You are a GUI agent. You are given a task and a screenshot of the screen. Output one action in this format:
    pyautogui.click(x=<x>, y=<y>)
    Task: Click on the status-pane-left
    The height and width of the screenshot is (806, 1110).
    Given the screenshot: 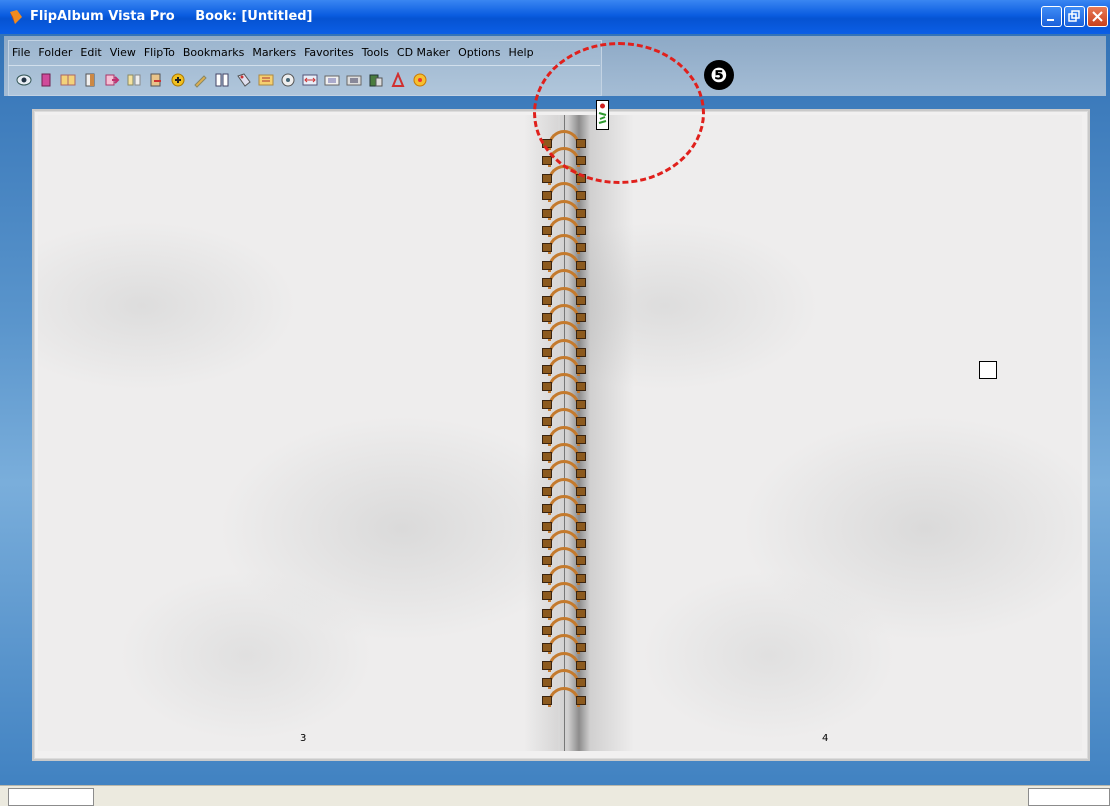 What is the action you would take?
    pyautogui.click(x=51, y=797)
    